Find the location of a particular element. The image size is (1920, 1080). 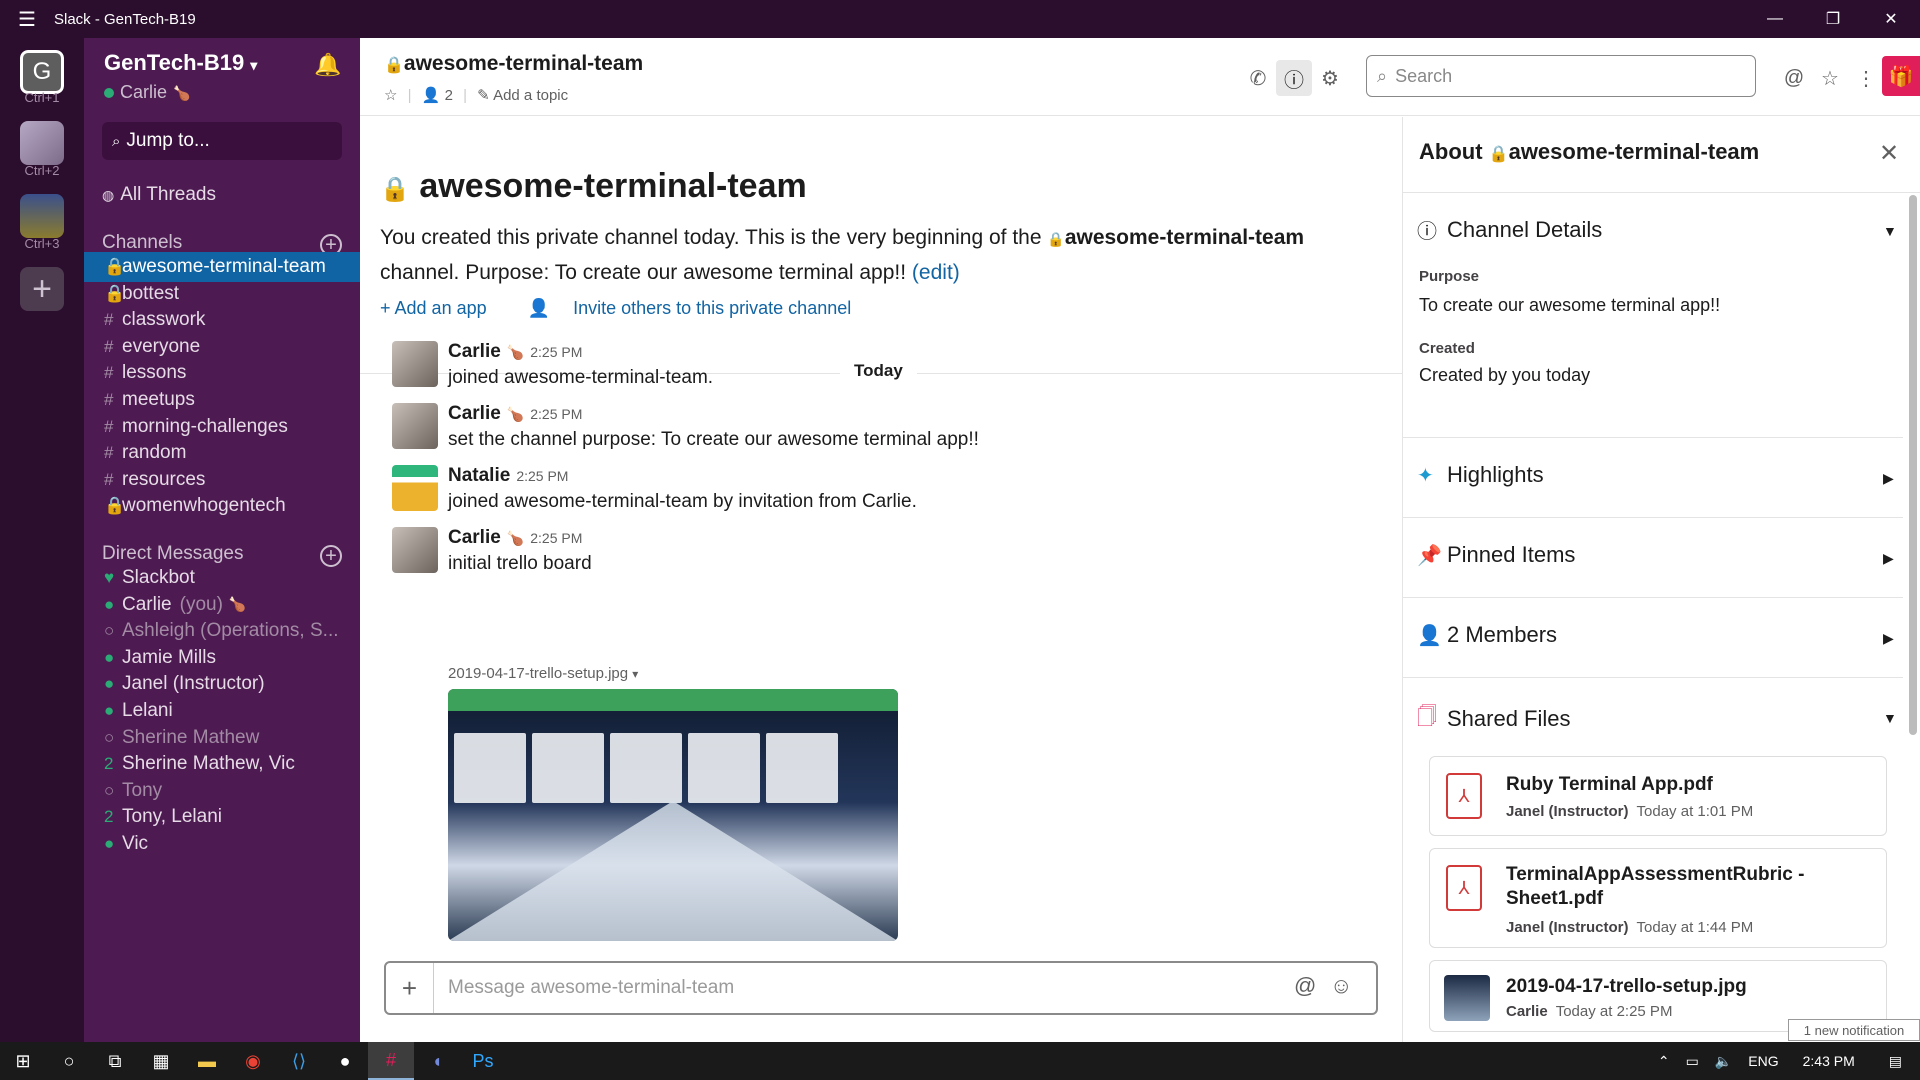

attachment-filename: 2019-04-17-trello-setup.jpg is located at coordinates (538, 673).